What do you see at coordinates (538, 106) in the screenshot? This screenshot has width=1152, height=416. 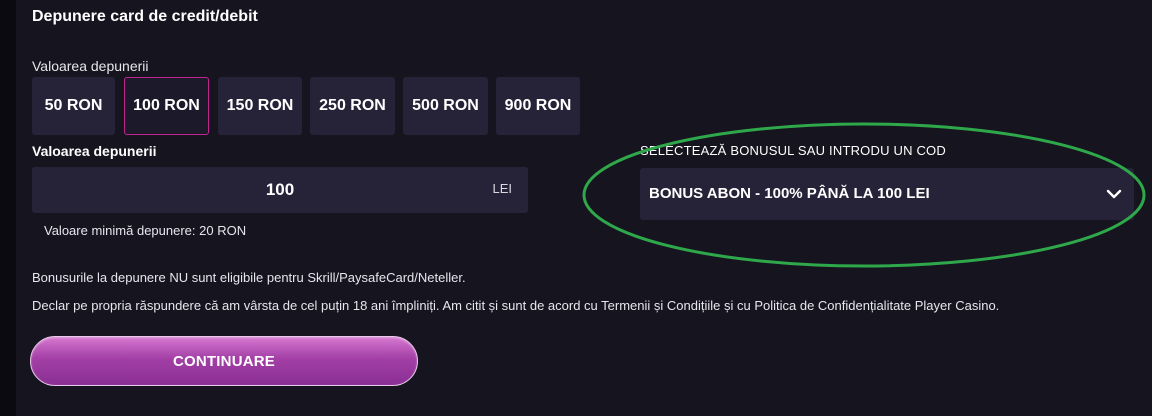 I see `amount-option-900: 900 RON` at bounding box center [538, 106].